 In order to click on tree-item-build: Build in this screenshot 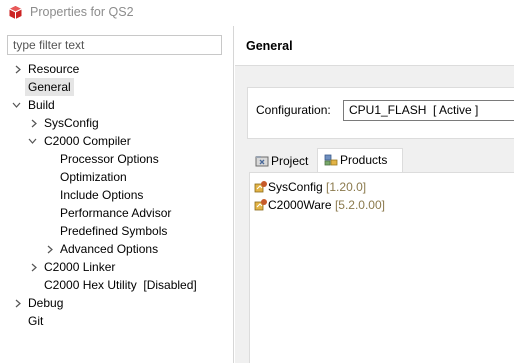, I will do `click(116, 105)`.